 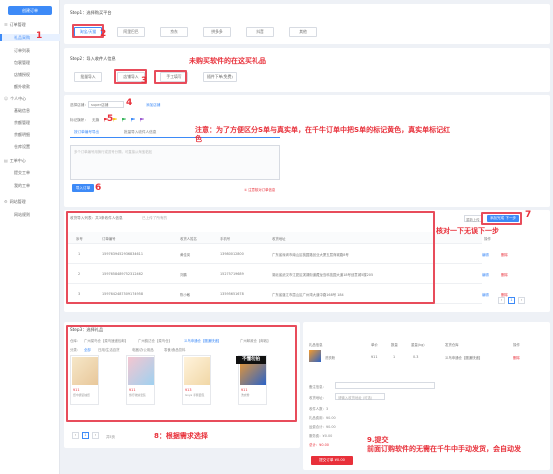 I want to click on gift-page-current: 1, so click(x=85, y=435).